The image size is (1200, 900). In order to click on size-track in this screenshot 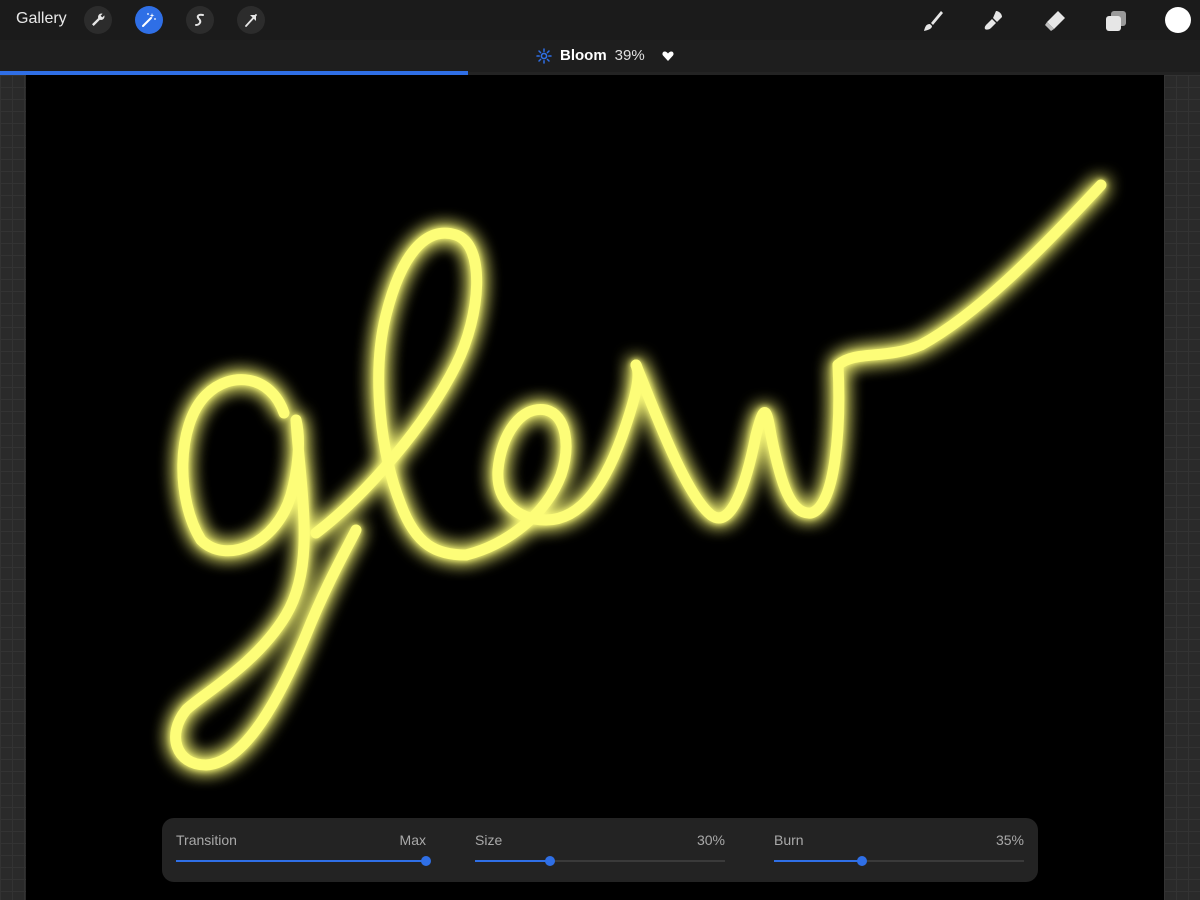, I will do `click(600, 861)`.